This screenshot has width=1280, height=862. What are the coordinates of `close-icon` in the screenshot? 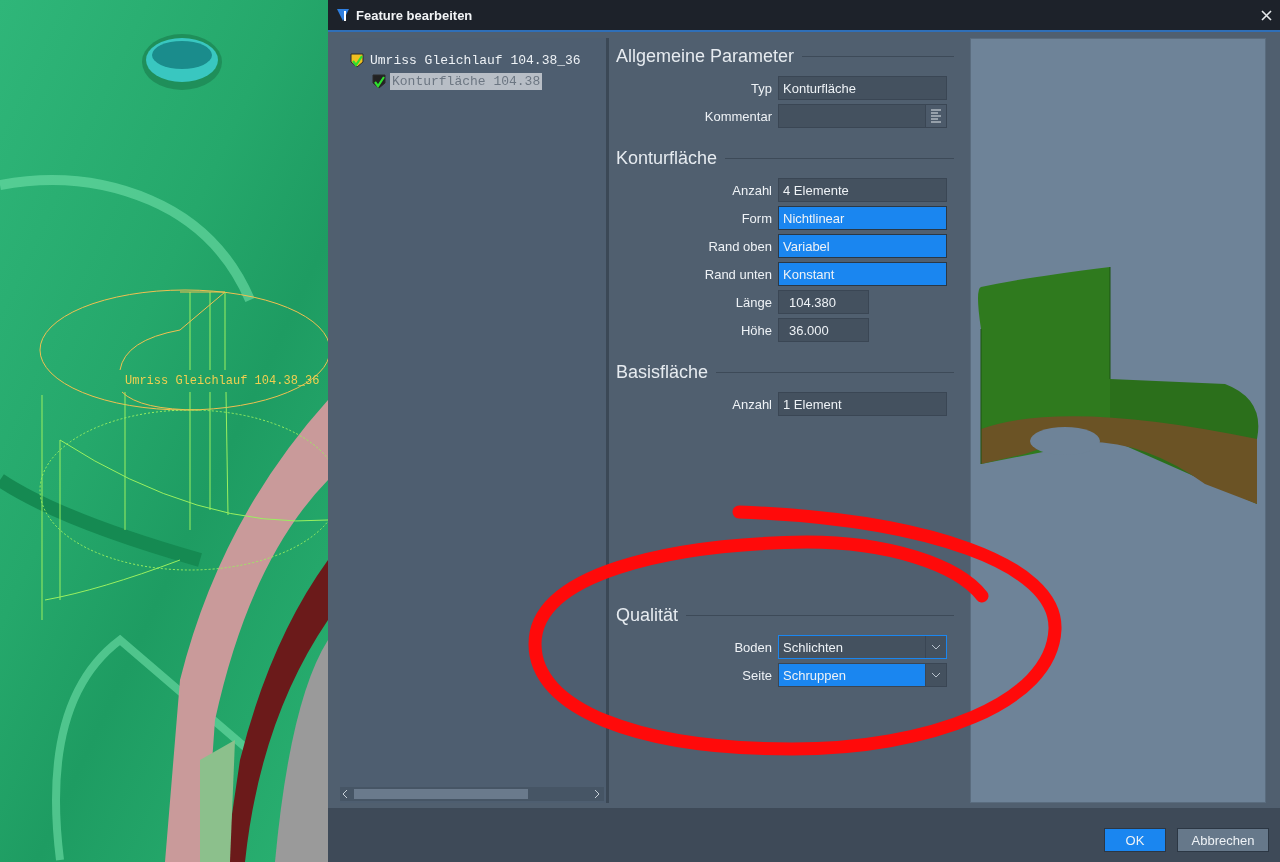 It's located at (1266, 15).